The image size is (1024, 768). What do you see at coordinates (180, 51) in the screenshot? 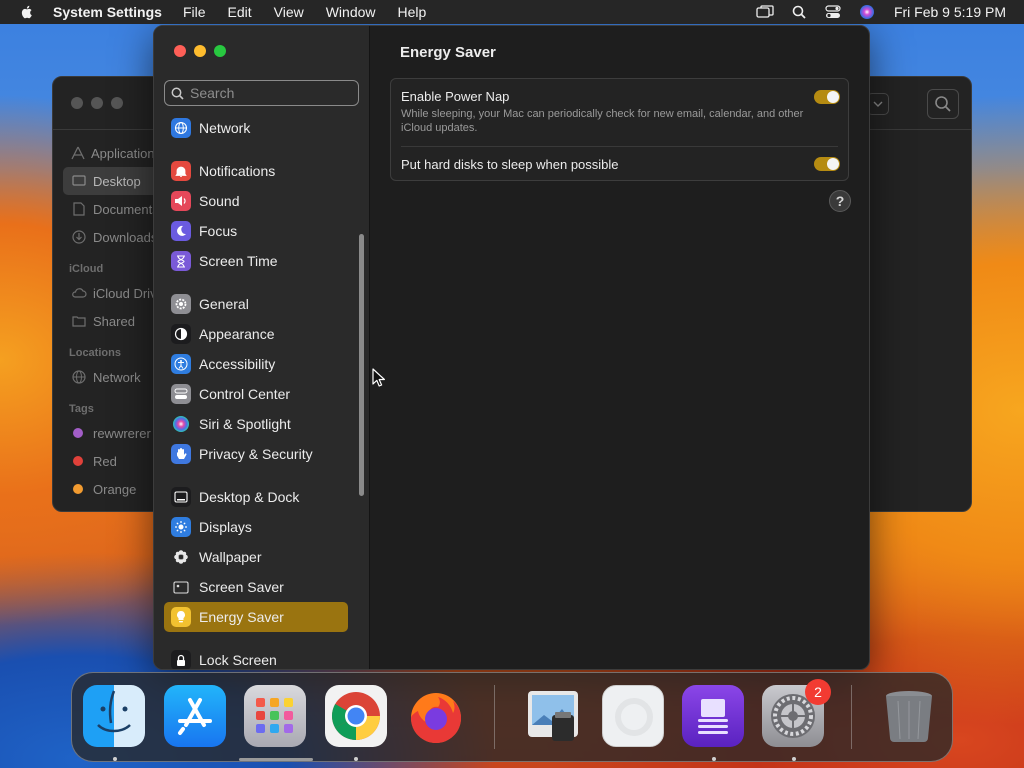
I see `close-button` at bounding box center [180, 51].